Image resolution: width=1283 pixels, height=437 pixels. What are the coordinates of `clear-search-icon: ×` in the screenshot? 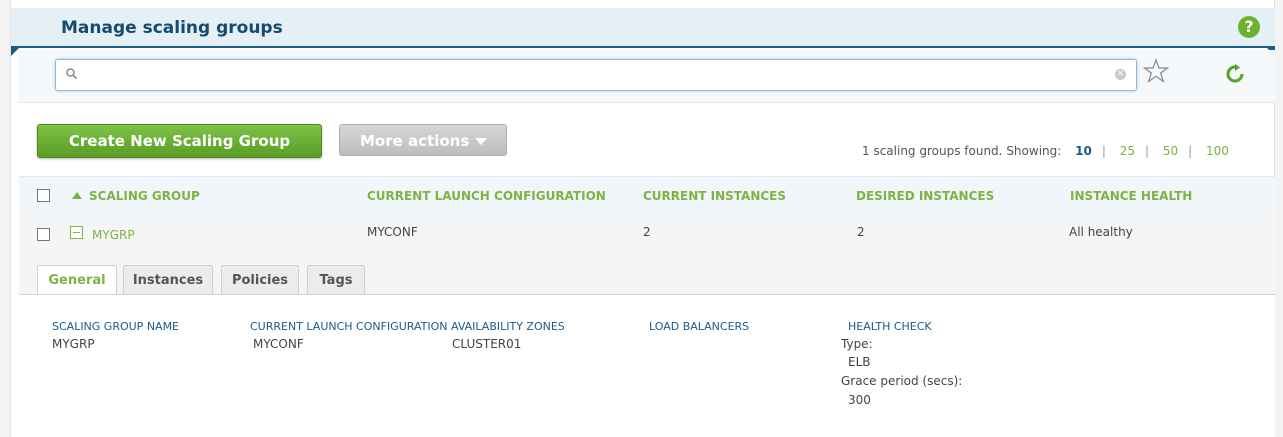 It's located at (1120, 74).